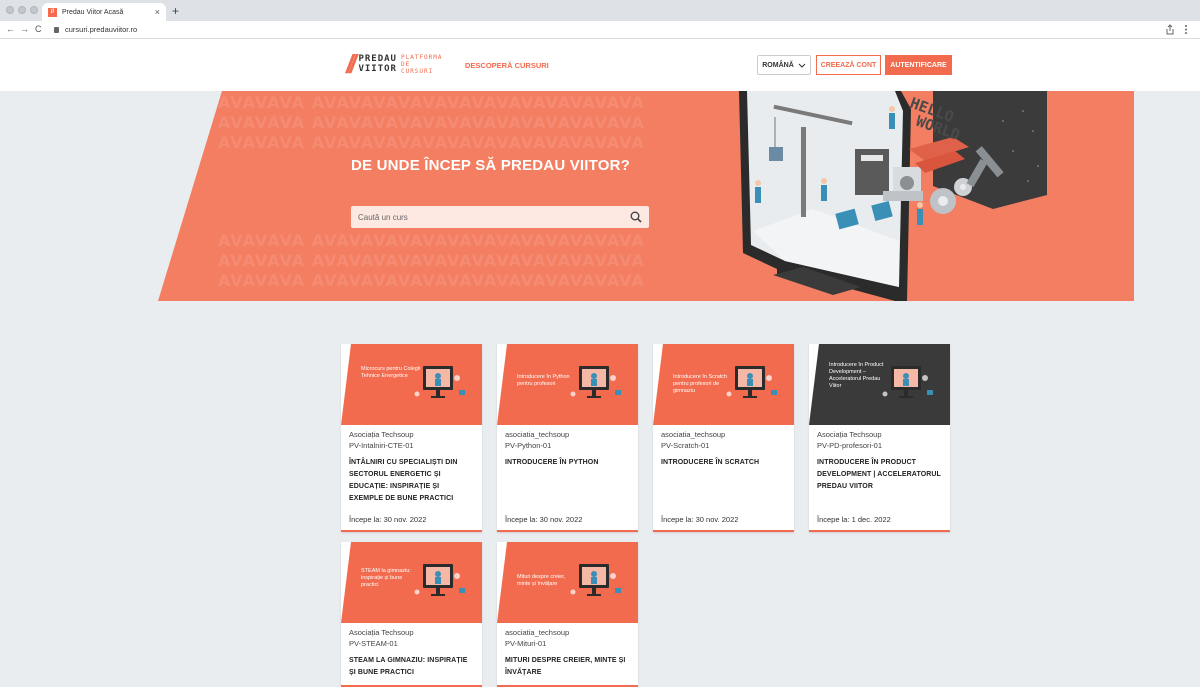 The image size is (1200, 687). I want to click on course-search, so click(500, 217).